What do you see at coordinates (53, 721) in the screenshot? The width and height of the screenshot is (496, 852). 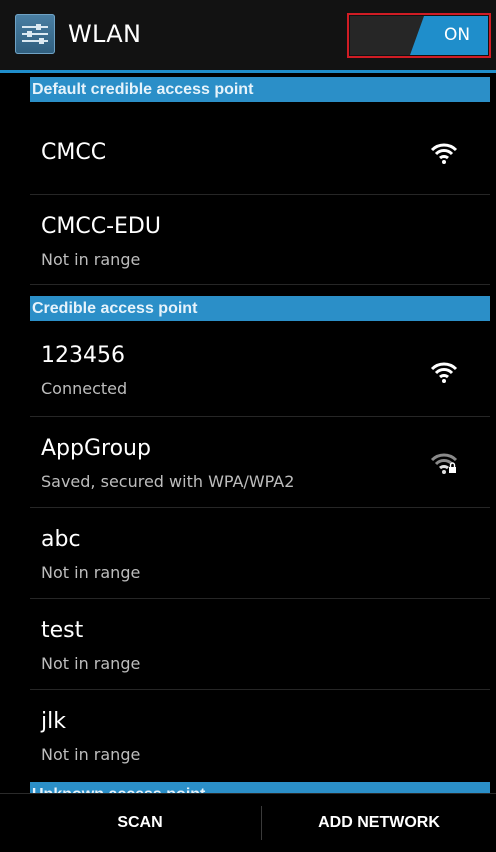 I see `network-name: jlk` at bounding box center [53, 721].